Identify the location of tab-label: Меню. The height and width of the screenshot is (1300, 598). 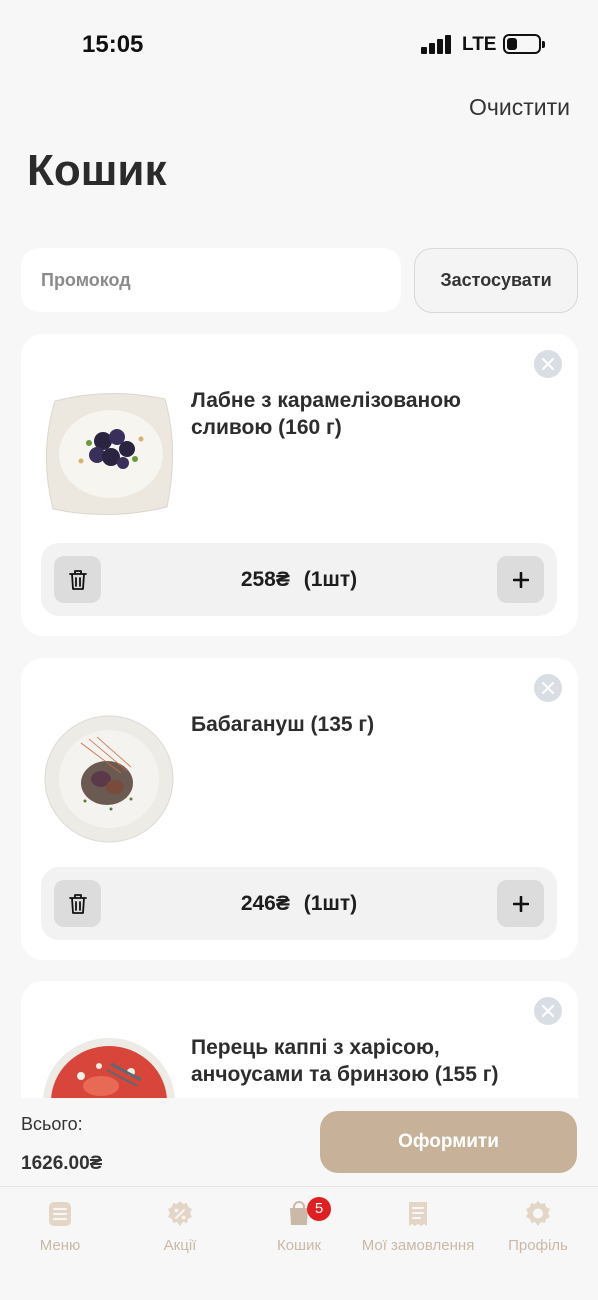
(60, 1245).